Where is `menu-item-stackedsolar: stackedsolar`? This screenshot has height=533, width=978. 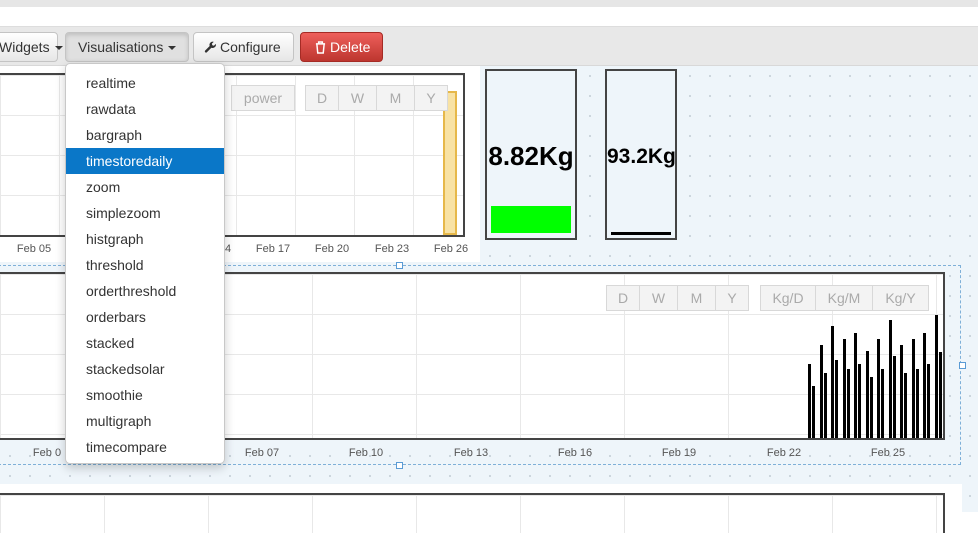
menu-item-stackedsolar: stackedsolar is located at coordinates (145, 369).